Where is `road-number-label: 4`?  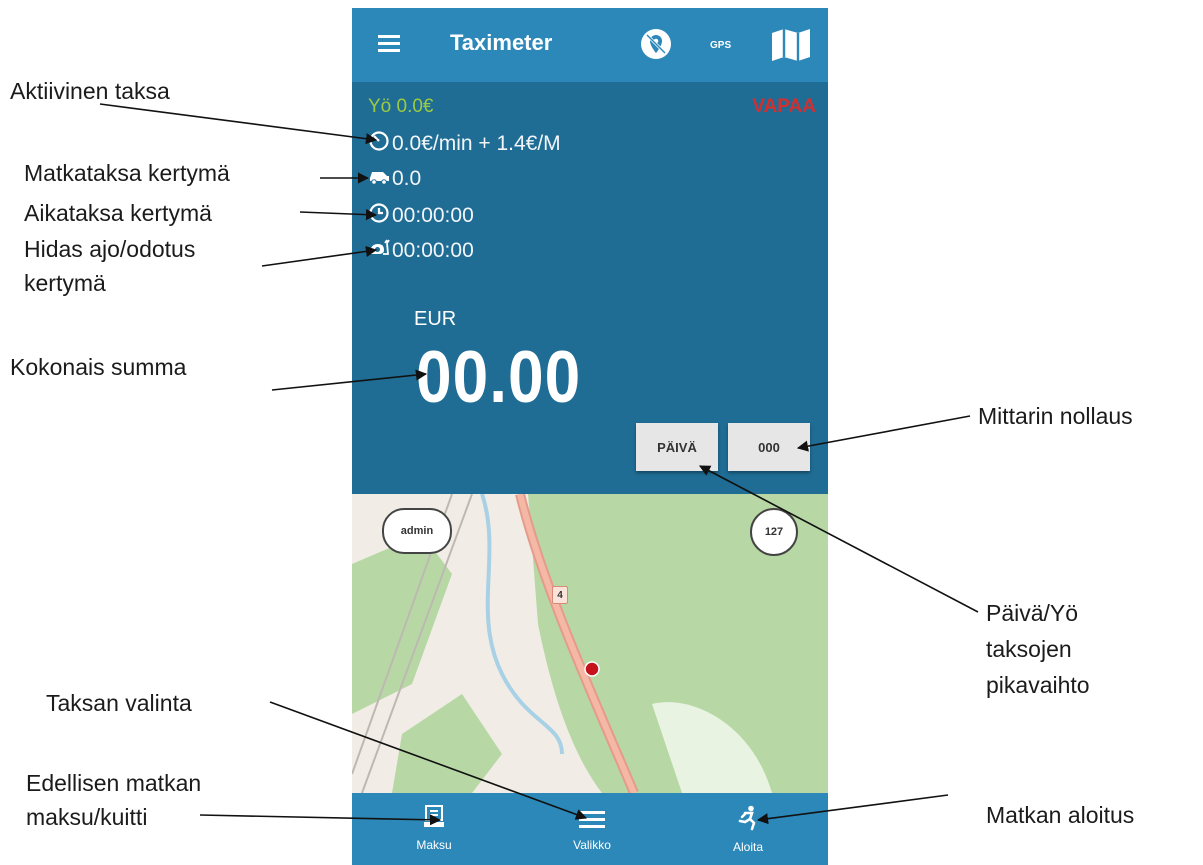 road-number-label: 4 is located at coordinates (560, 595).